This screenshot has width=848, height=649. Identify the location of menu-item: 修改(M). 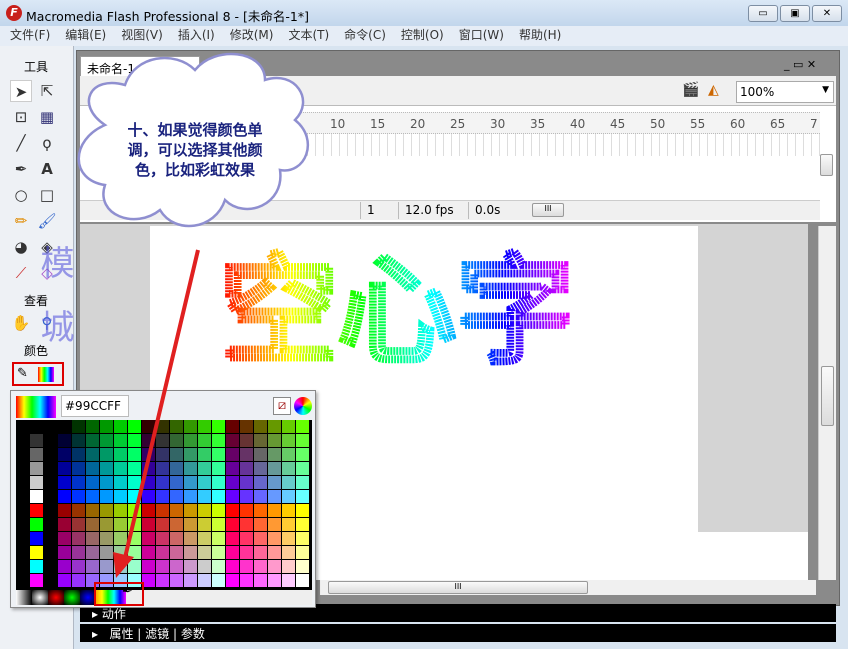
(252, 36).